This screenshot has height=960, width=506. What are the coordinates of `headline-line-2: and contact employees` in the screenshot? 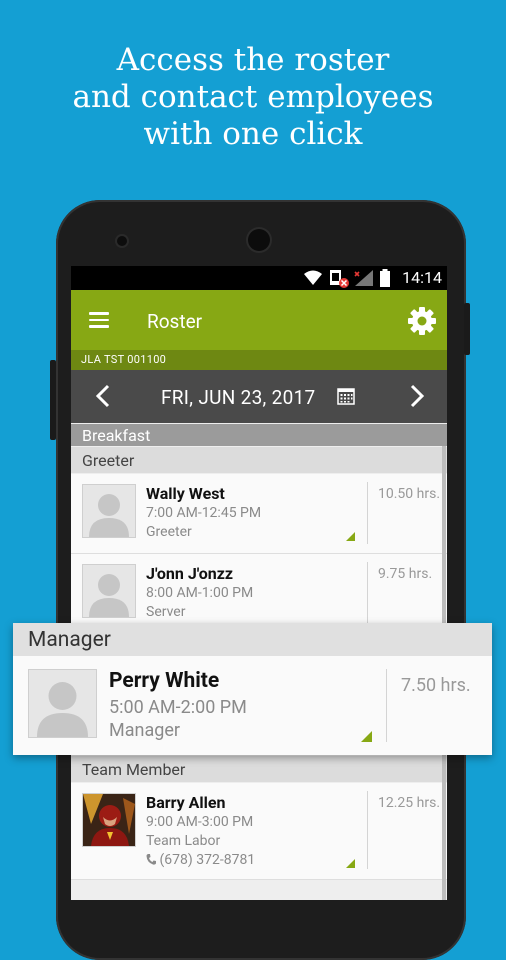 It's located at (253, 97).